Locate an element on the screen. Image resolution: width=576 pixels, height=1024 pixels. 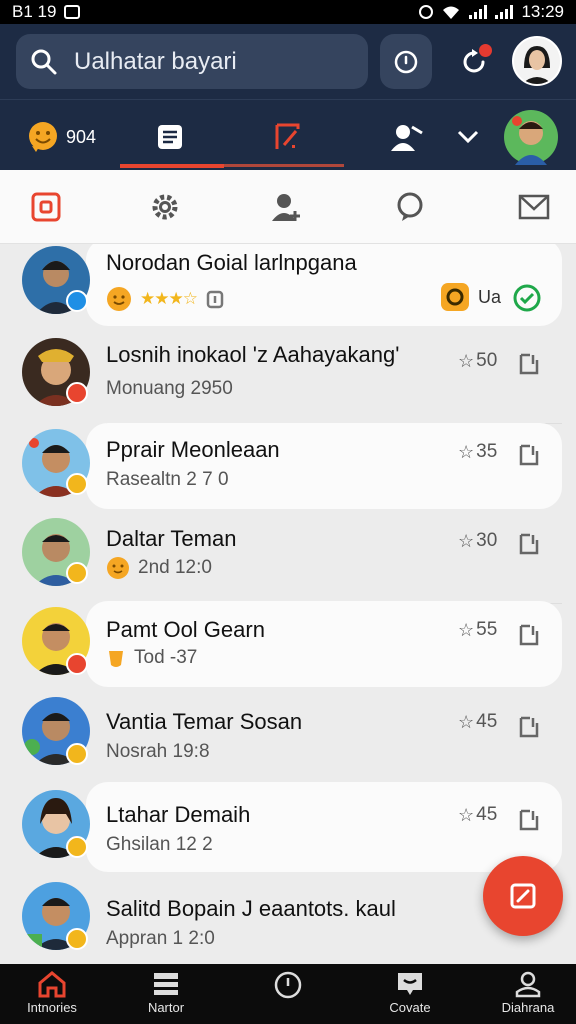
search-bar: Ualhatar bayari is located at coordinates (192, 61).